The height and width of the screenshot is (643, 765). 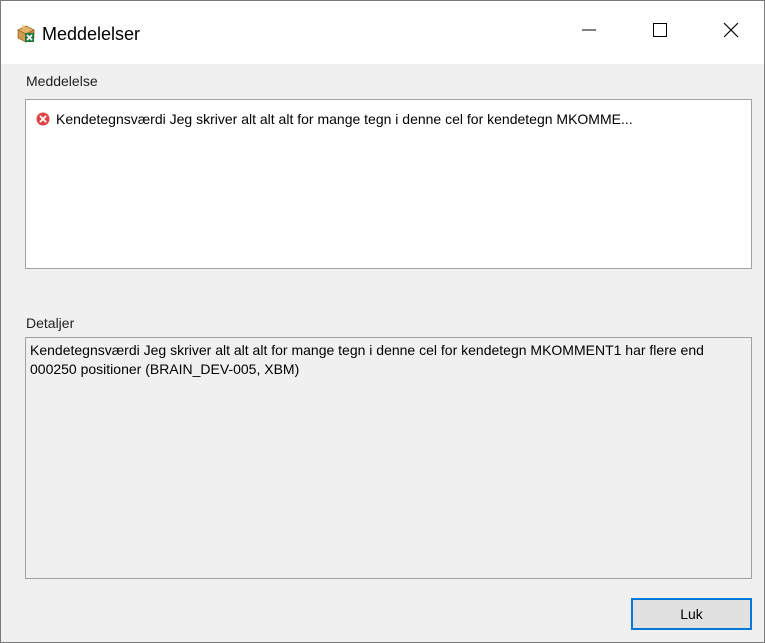 I want to click on maximize-button, so click(x=660, y=32).